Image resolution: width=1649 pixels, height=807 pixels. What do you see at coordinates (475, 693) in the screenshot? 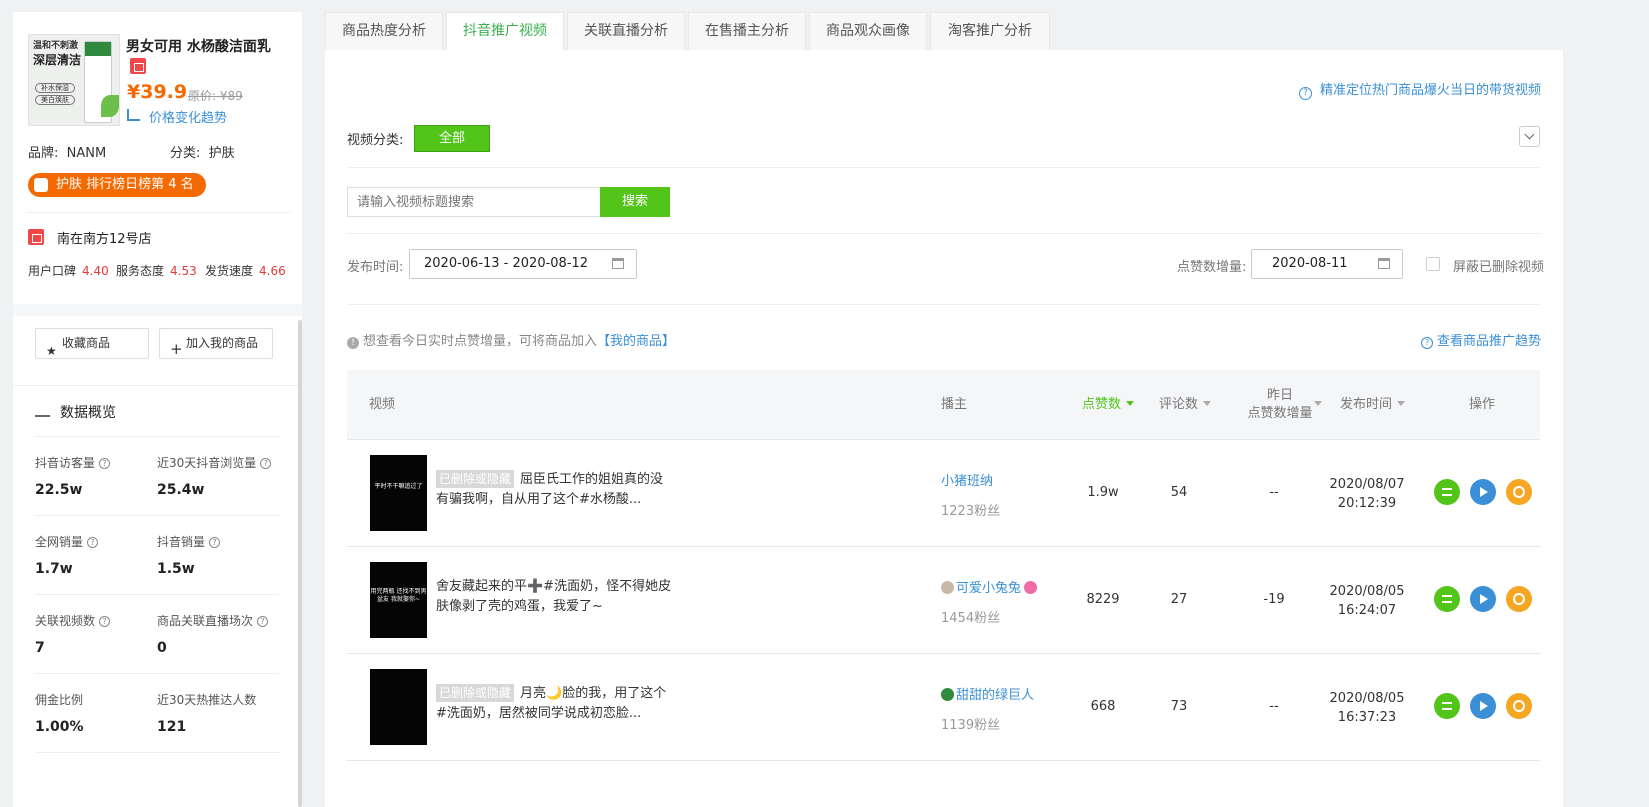
I see `deleted-tag: 已删除或隐藏` at bounding box center [475, 693].